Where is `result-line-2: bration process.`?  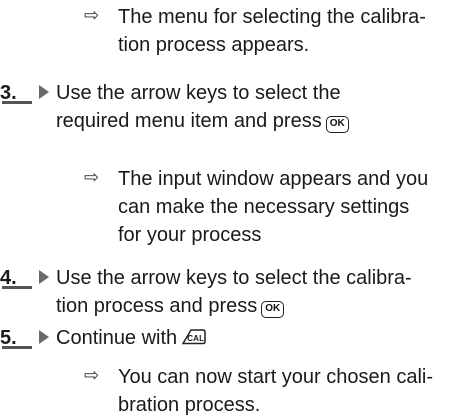 result-line-2: bration process. is located at coordinates (189, 405).